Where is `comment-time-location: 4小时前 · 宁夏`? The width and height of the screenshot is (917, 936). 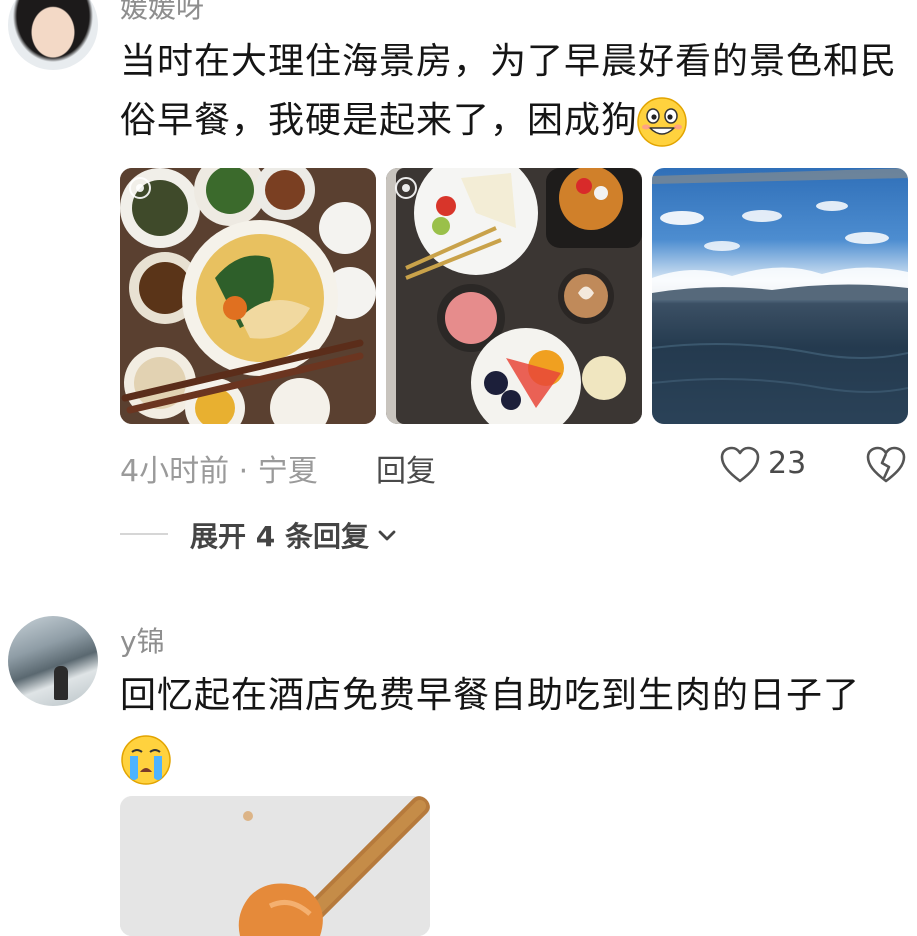 comment-time-location: 4小时前 · 宁夏 is located at coordinates (219, 471).